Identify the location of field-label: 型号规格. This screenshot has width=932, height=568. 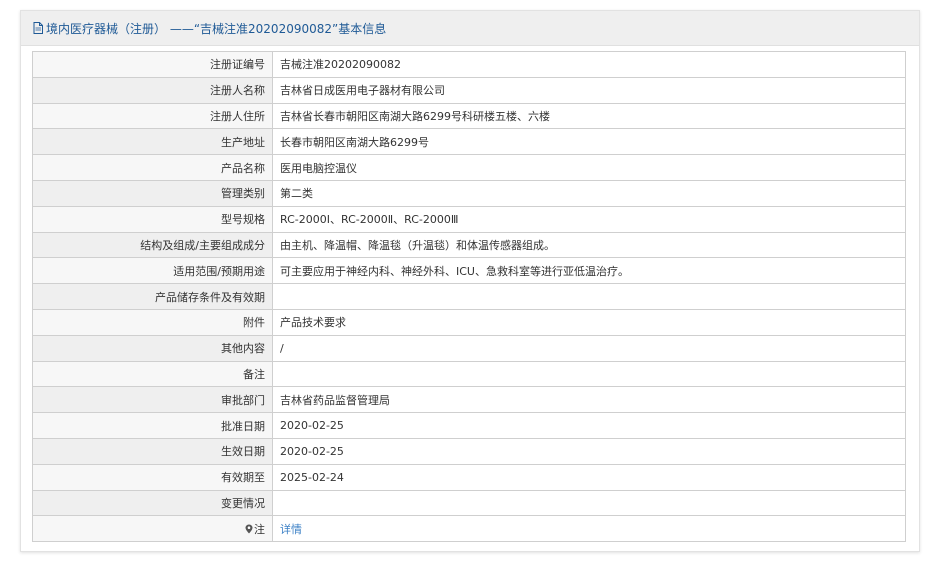
(152, 219).